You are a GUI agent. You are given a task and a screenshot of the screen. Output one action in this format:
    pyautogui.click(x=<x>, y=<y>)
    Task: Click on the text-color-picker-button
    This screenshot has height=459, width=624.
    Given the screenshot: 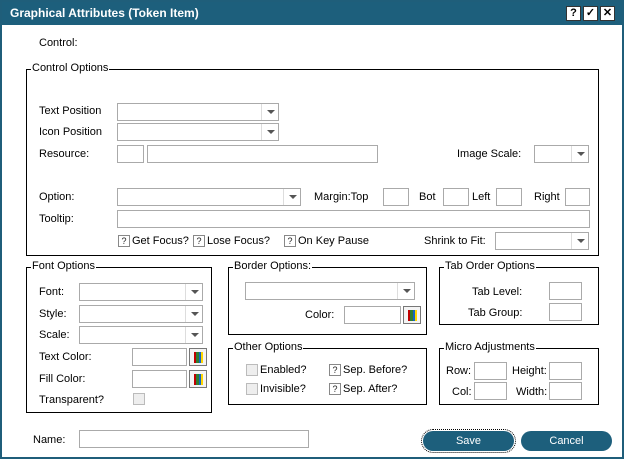 What is the action you would take?
    pyautogui.click(x=198, y=357)
    